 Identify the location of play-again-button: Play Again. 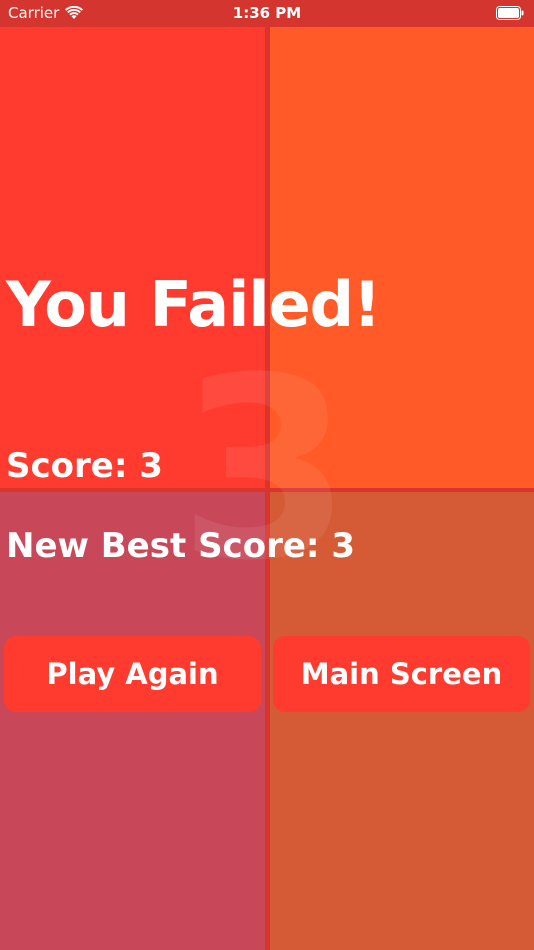
(132, 674).